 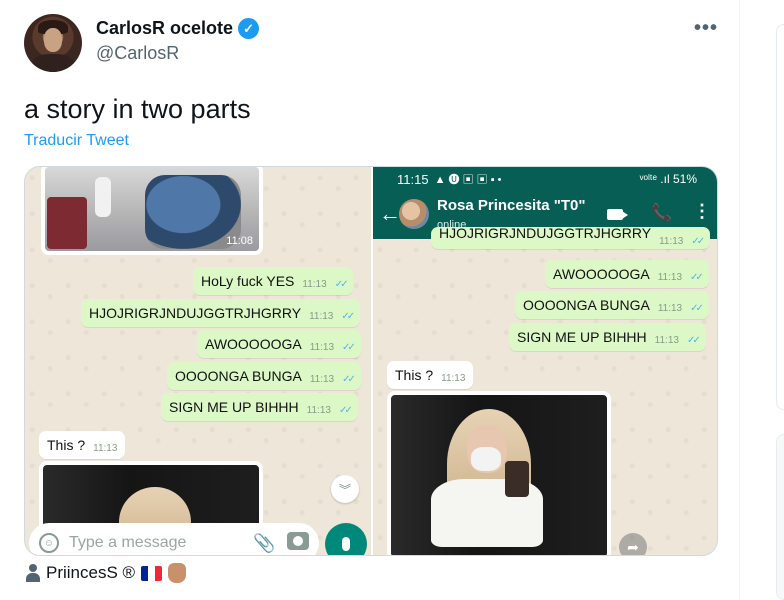 I want to click on photo-girl-mask, so click(x=486, y=459).